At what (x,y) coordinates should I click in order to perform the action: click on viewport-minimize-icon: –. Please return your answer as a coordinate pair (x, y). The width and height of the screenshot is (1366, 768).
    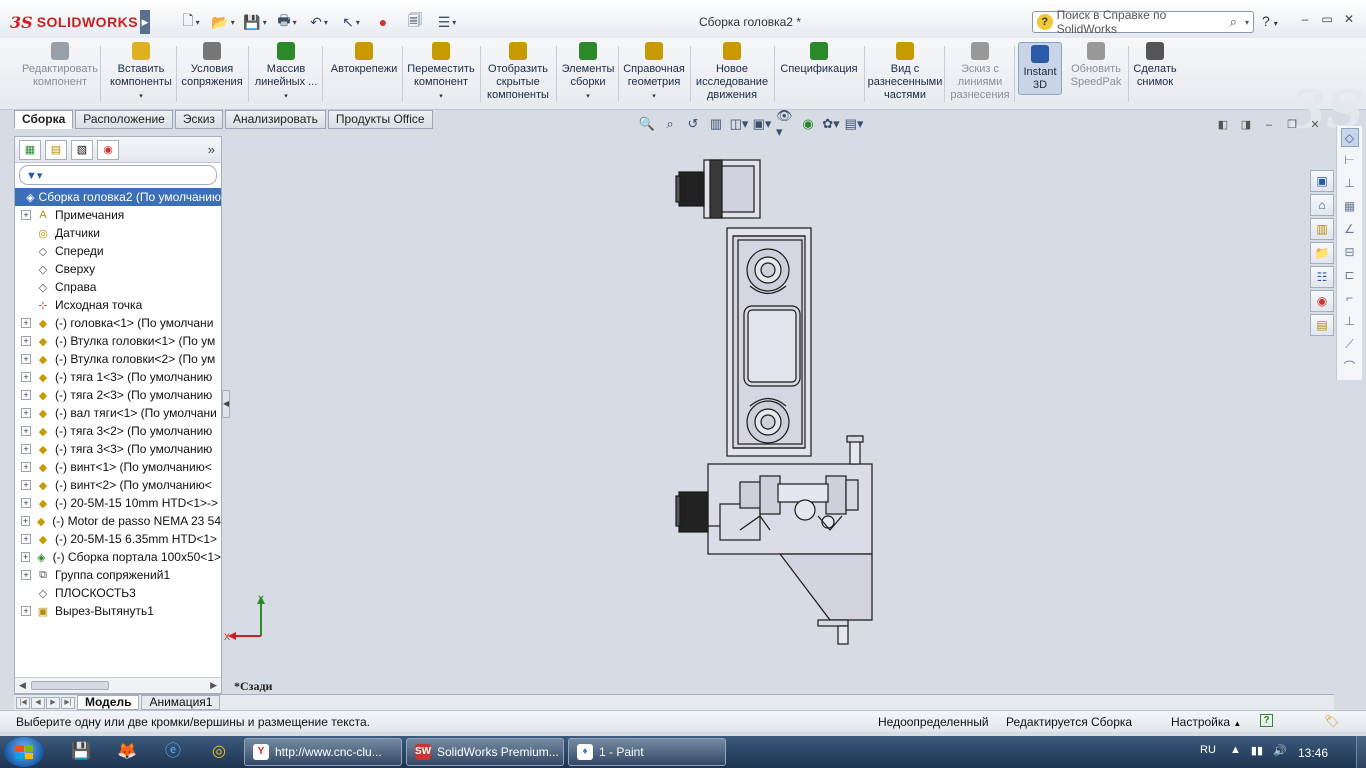
    Looking at the image, I should click on (1269, 125).